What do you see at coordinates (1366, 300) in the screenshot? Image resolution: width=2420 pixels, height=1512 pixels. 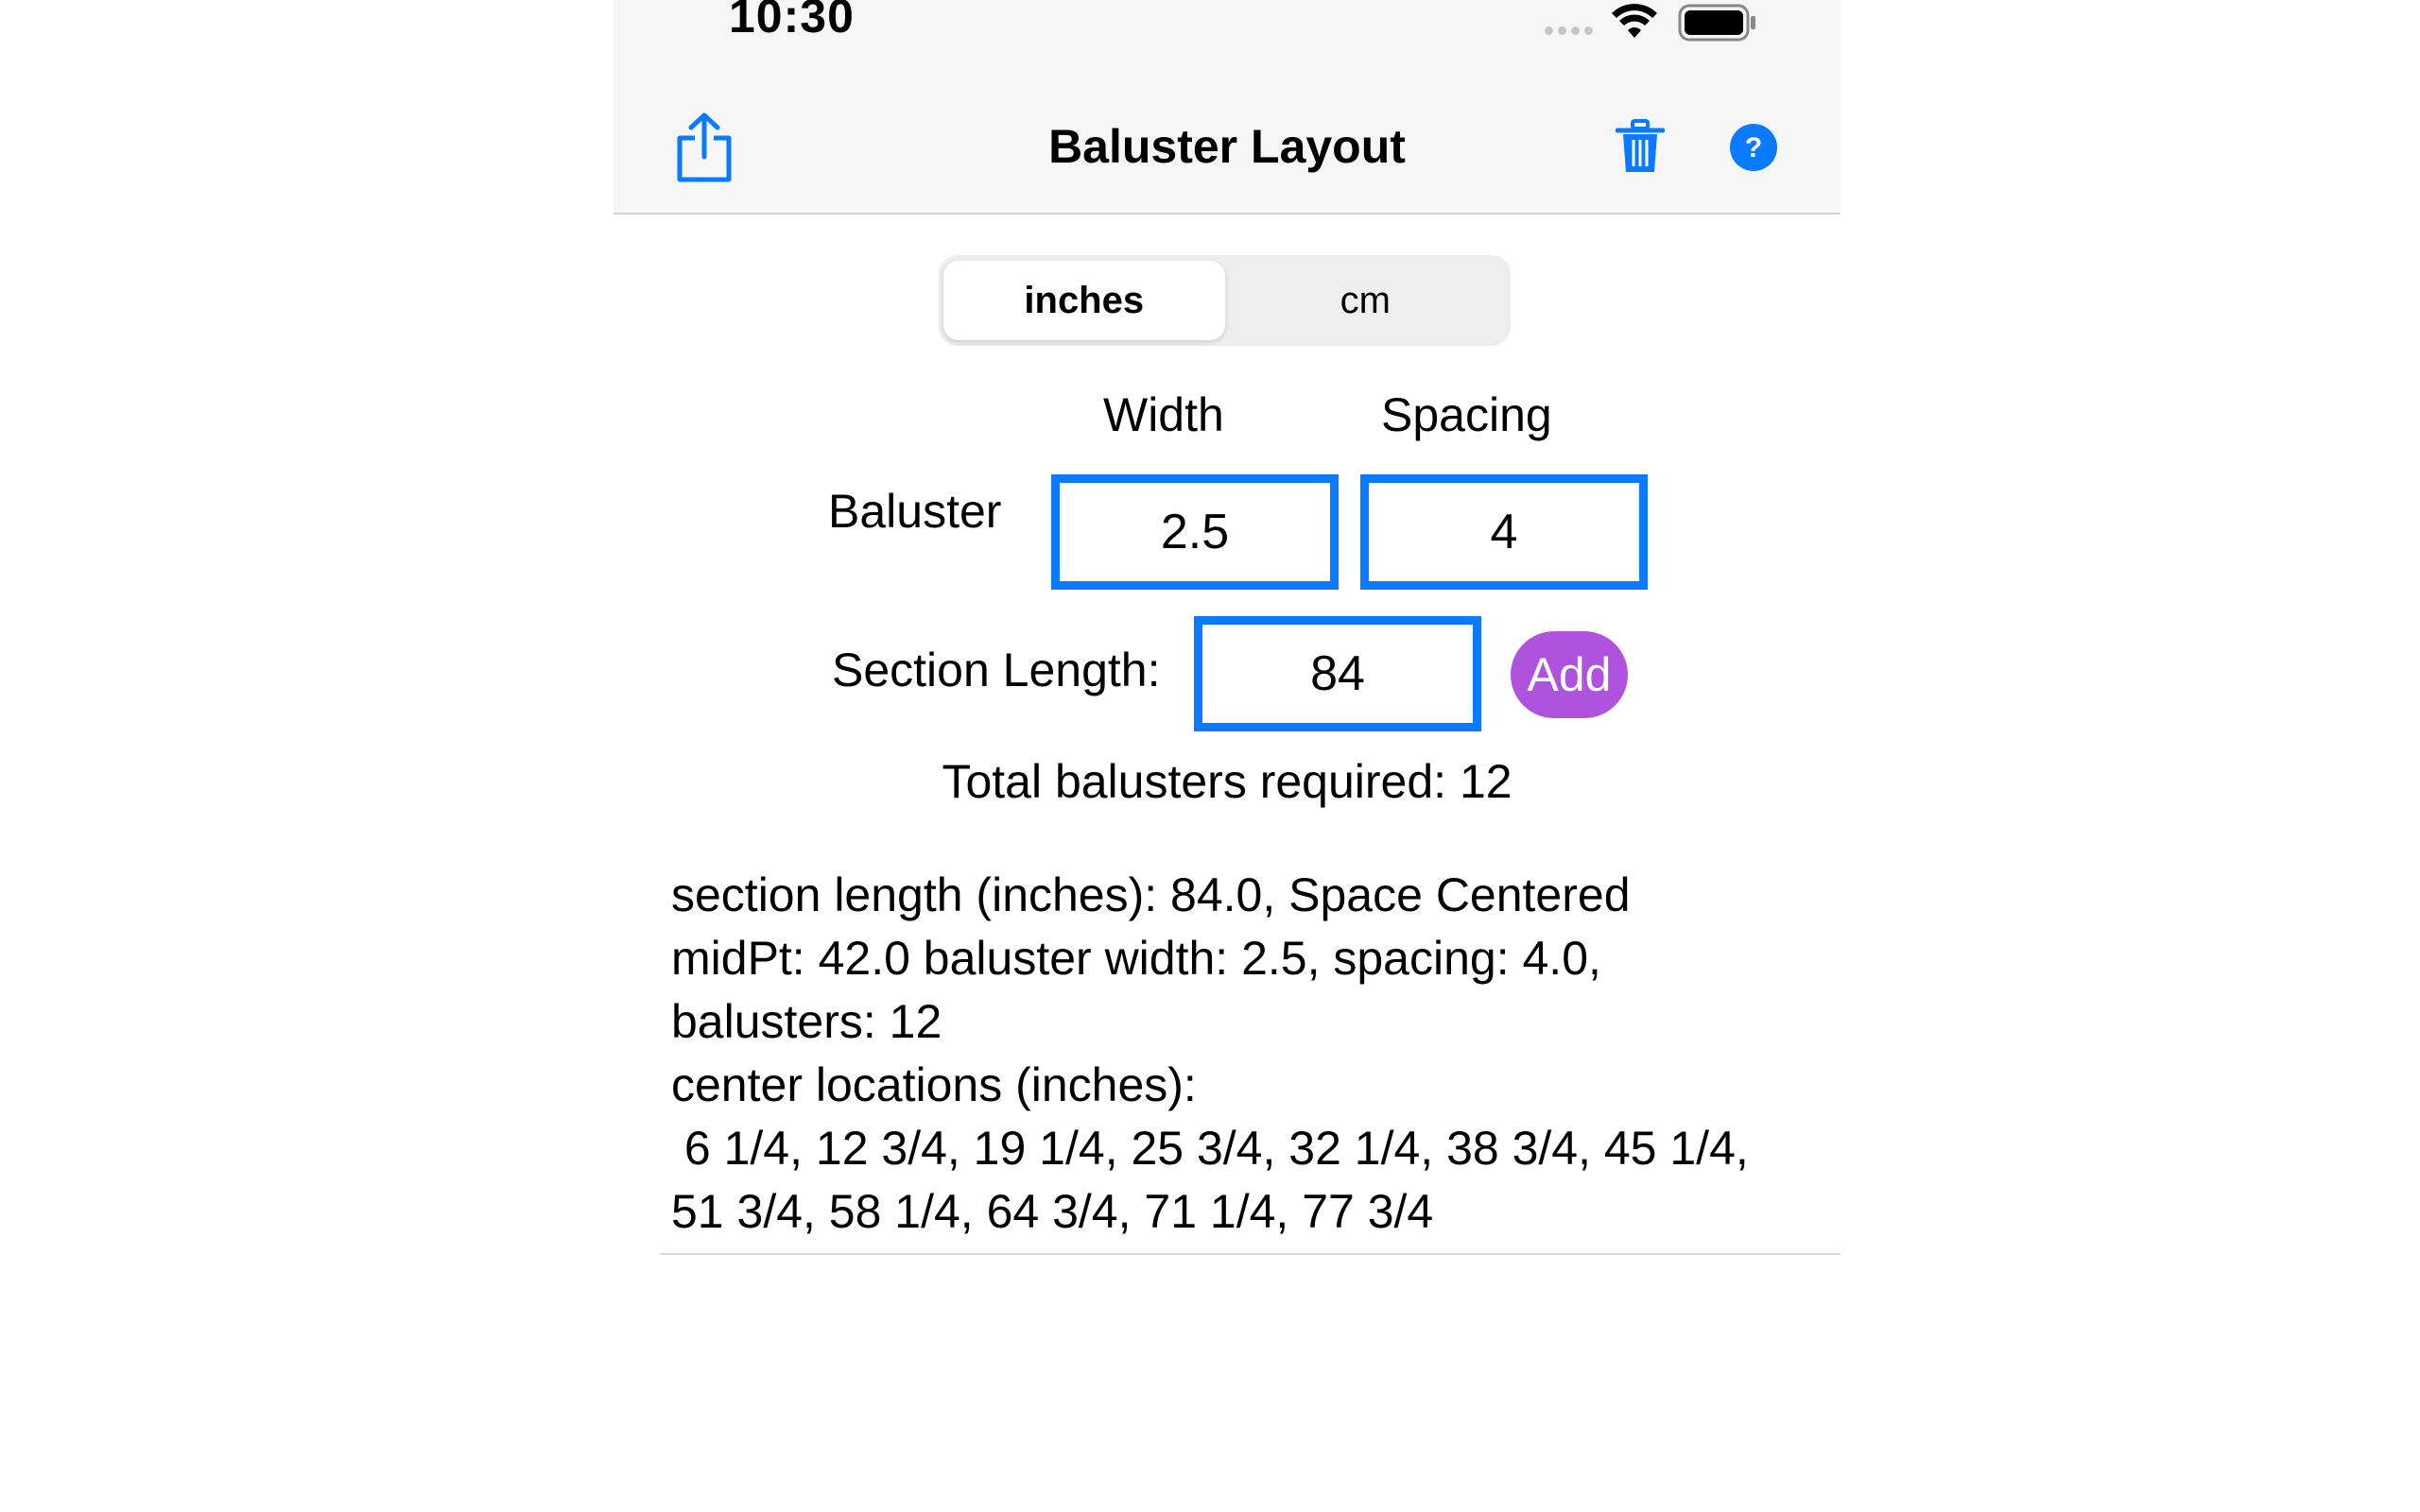 I see `units-option-cm: cm` at bounding box center [1366, 300].